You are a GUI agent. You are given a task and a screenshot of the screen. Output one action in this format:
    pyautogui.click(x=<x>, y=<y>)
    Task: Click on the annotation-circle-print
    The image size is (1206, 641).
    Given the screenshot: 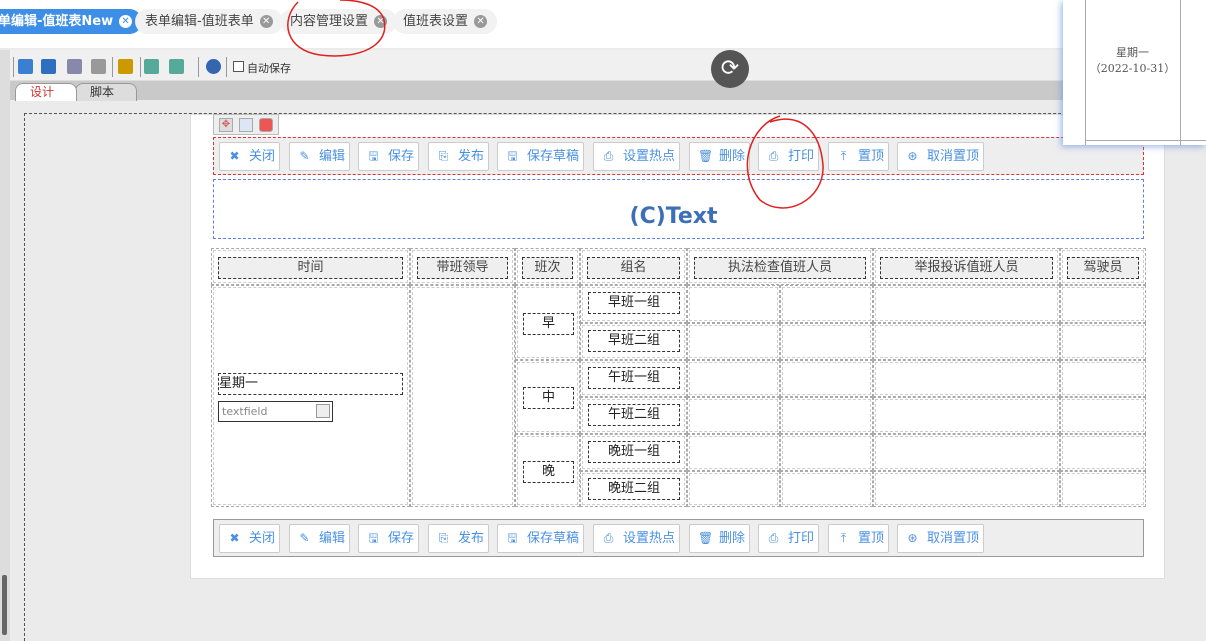 What is the action you would take?
    pyautogui.click(x=785, y=162)
    